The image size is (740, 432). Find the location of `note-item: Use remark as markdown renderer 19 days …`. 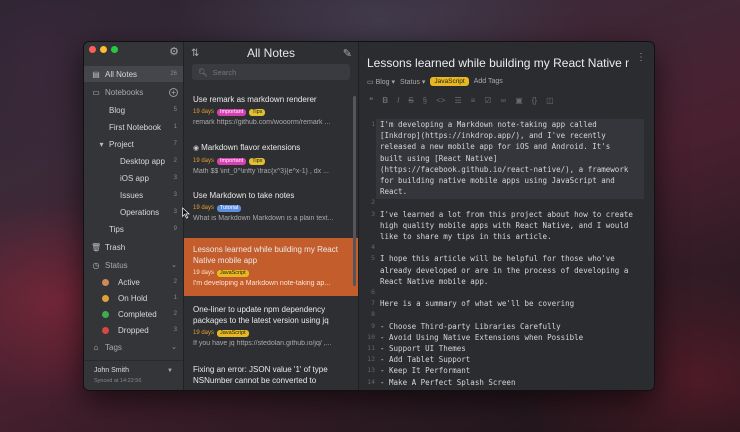

note-item: Use remark as markdown renderer 19 days … is located at coordinates (271, 118).